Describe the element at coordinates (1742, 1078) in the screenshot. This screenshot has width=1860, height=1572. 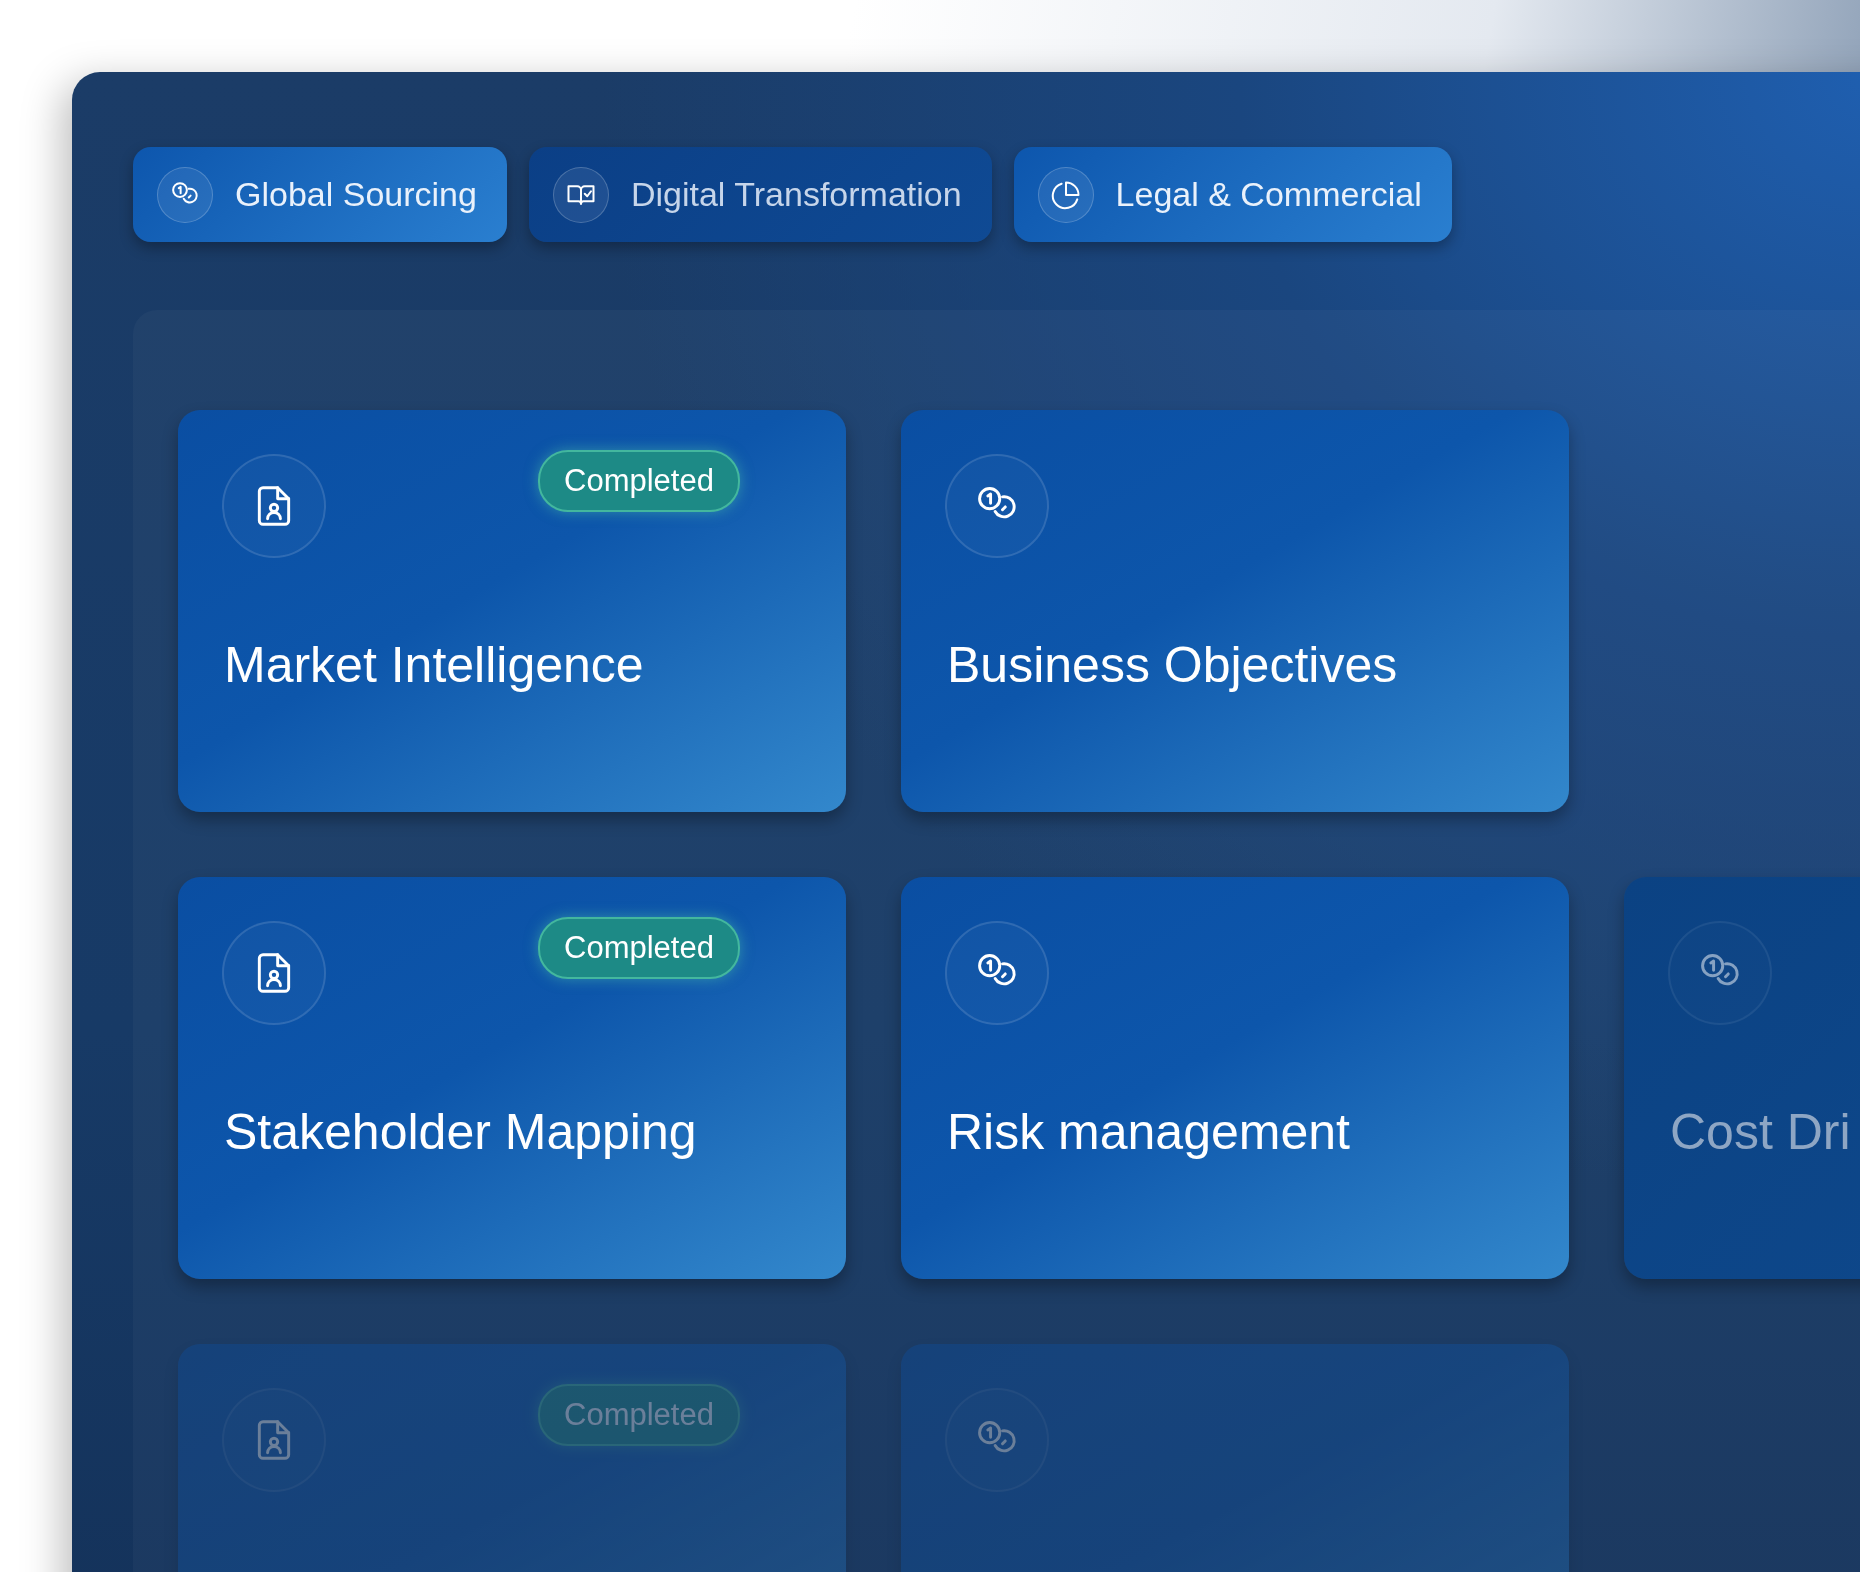
I see `topic-card: Cost Dri` at that location.